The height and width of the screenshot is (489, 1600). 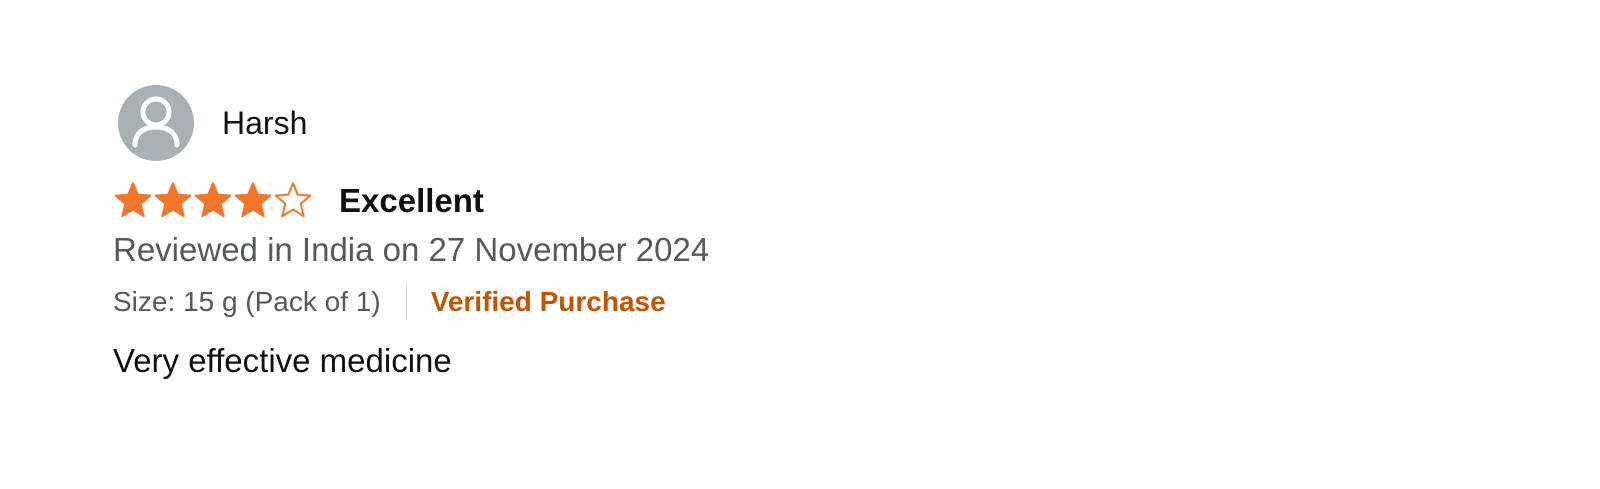 What do you see at coordinates (411, 249) in the screenshot?
I see `review-date: Reviewed in India on 27 November 2024` at bounding box center [411, 249].